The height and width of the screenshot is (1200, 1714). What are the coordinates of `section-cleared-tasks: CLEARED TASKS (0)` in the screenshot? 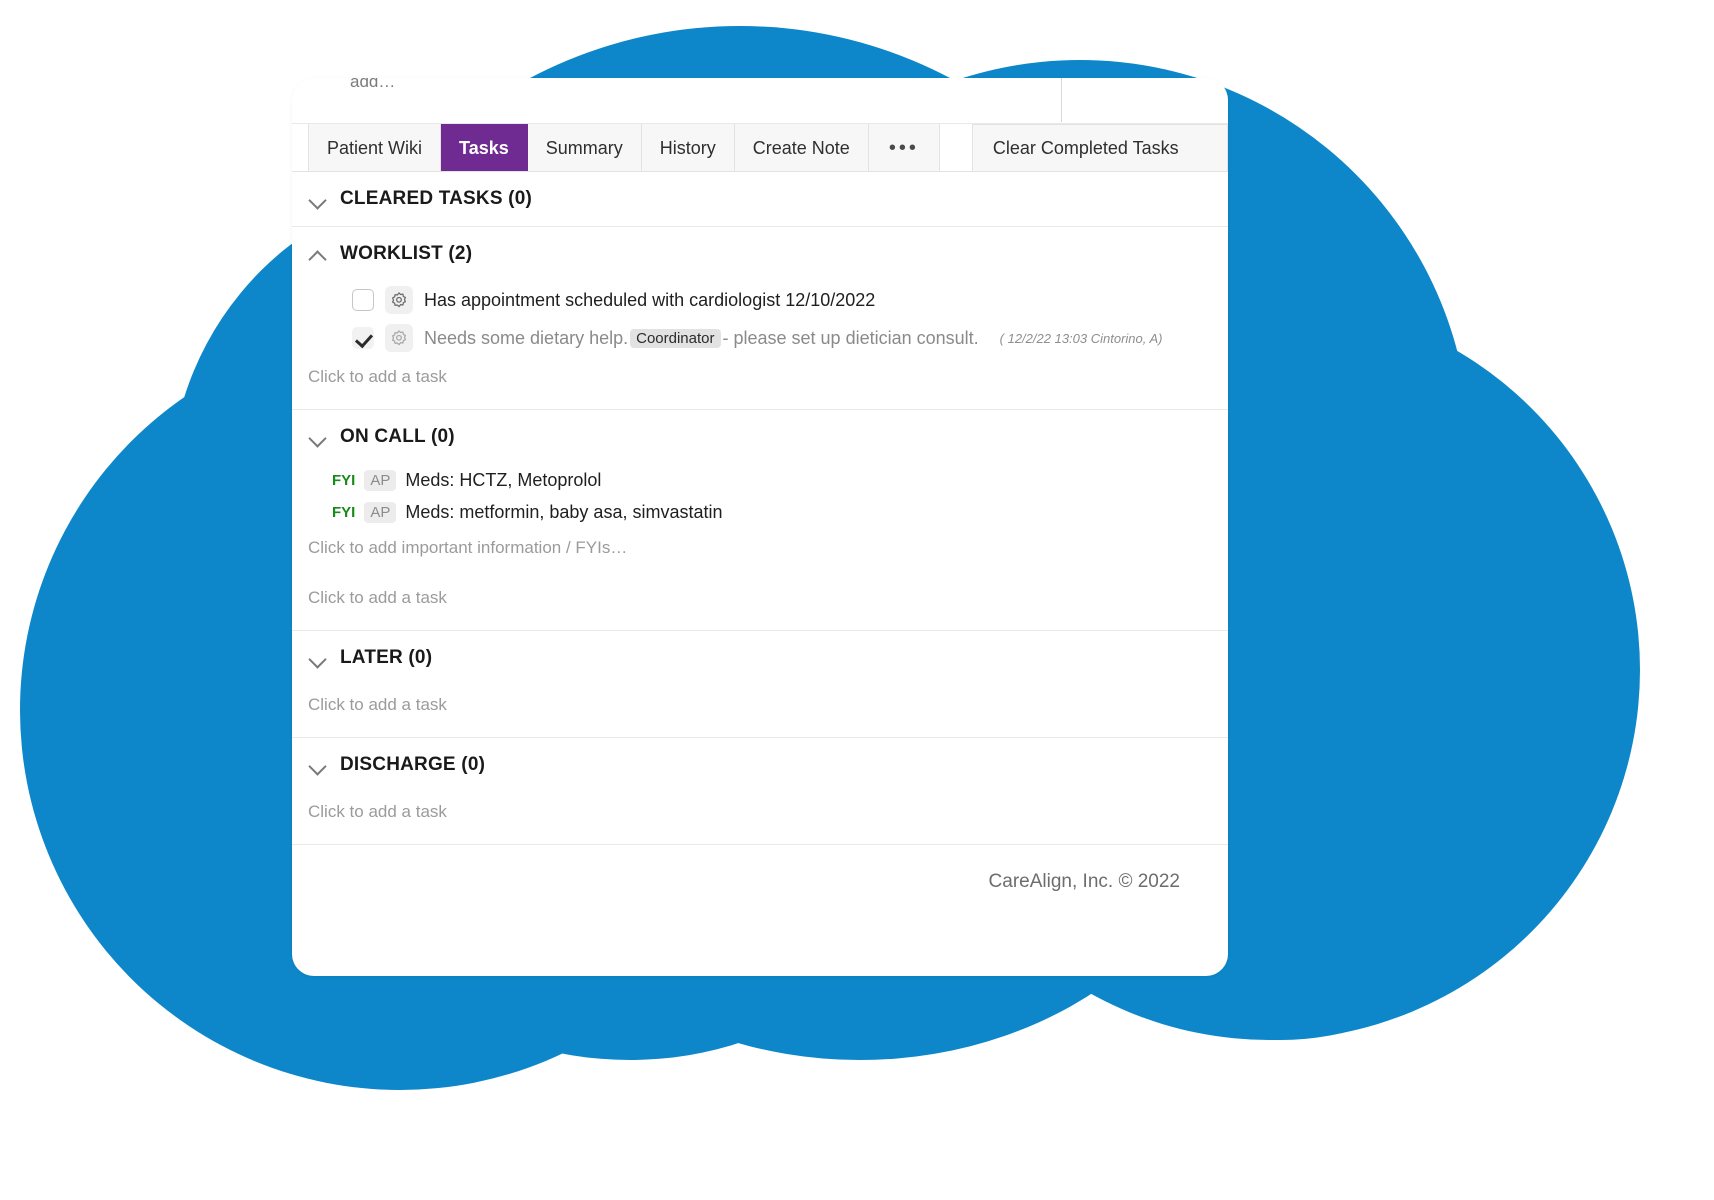 It's located at (760, 199).